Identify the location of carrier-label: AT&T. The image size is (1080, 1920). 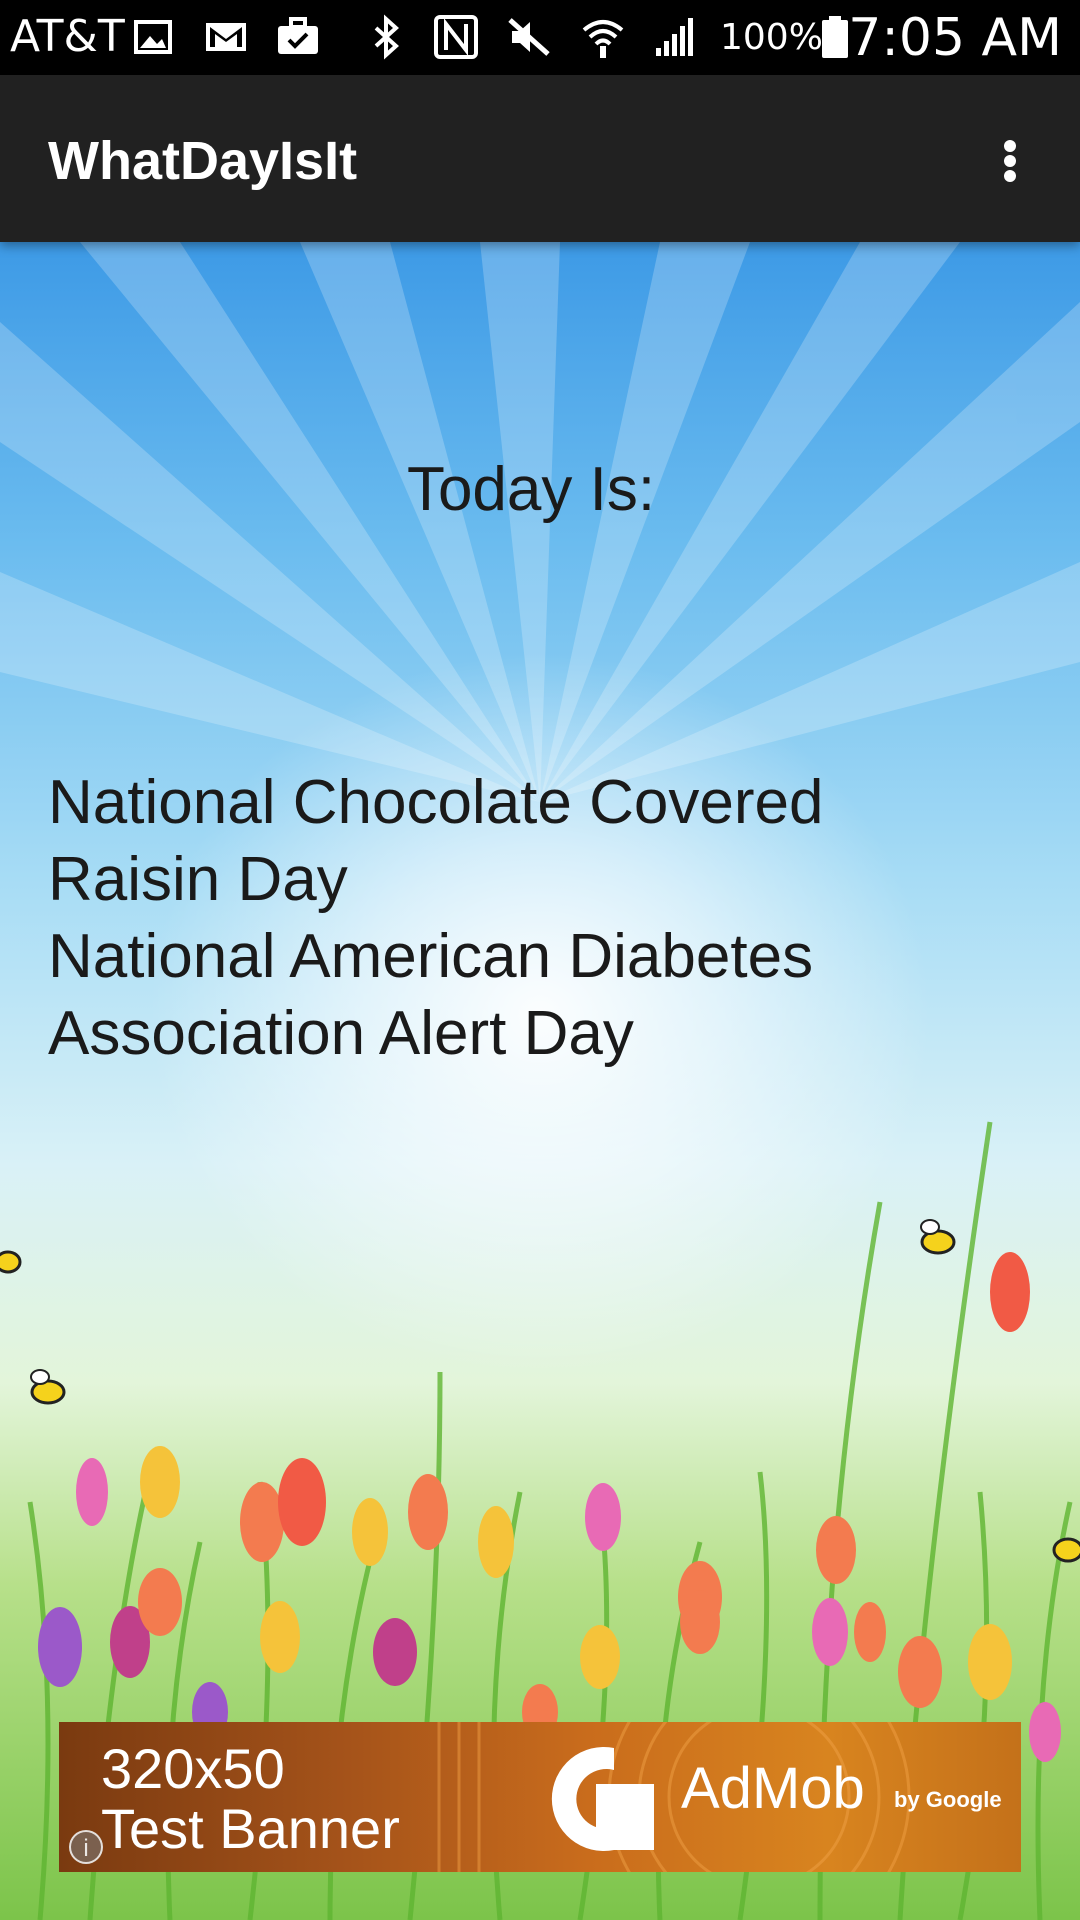
(67, 36).